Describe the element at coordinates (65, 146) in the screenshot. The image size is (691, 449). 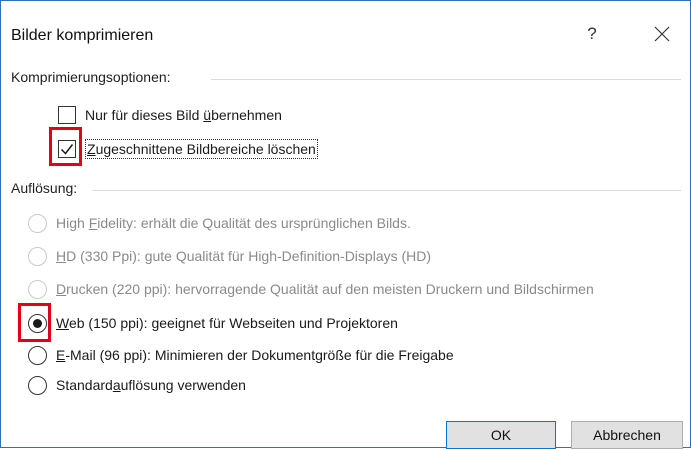
I see `highlight-box-checkbox` at that location.